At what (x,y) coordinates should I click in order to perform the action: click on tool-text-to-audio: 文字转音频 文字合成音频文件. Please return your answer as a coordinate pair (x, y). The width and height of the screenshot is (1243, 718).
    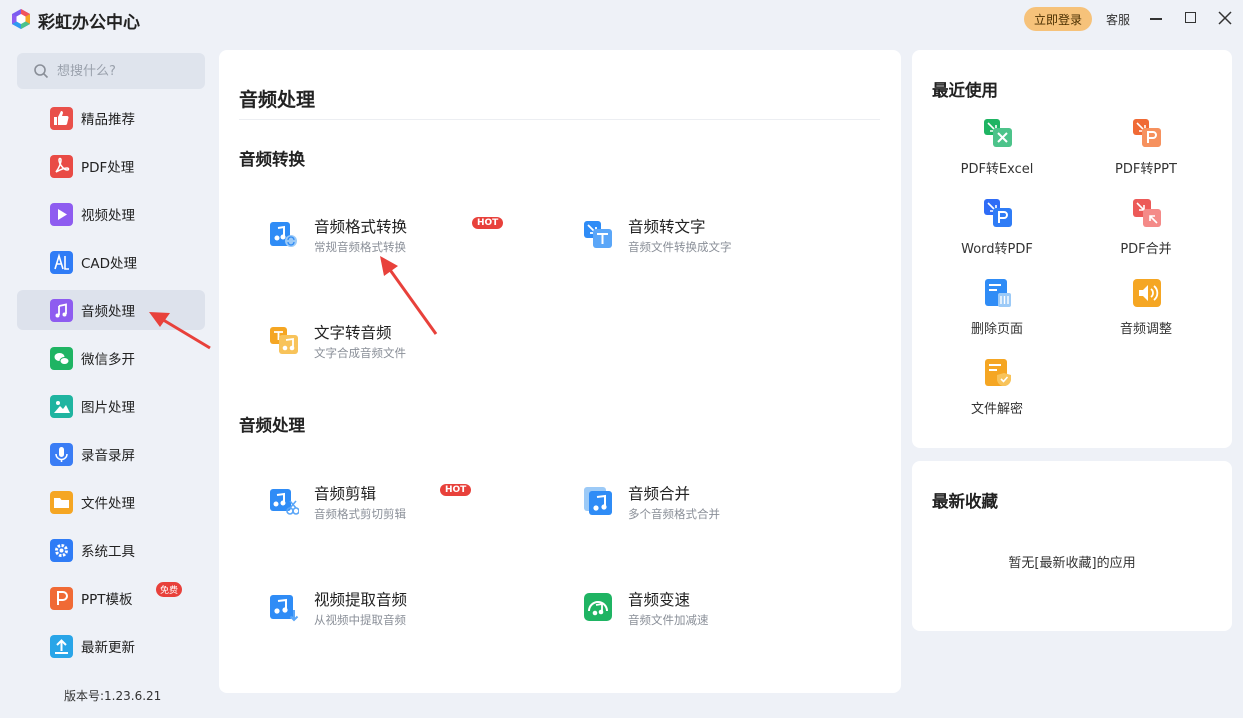
    Looking at the image, I should click on (409, 343).